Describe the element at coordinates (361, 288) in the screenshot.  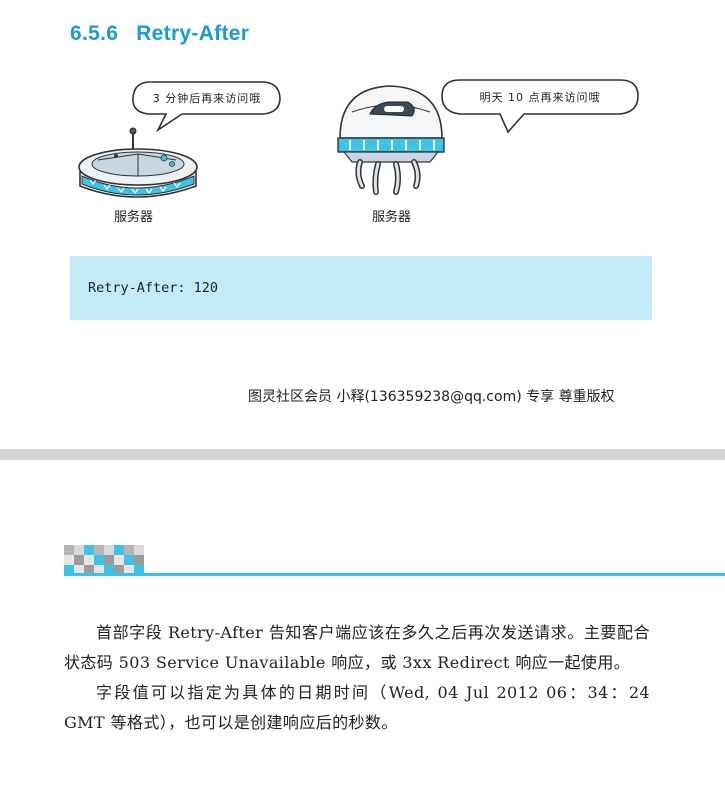
I see `code-example-box: Retry-After: 120` at that location.